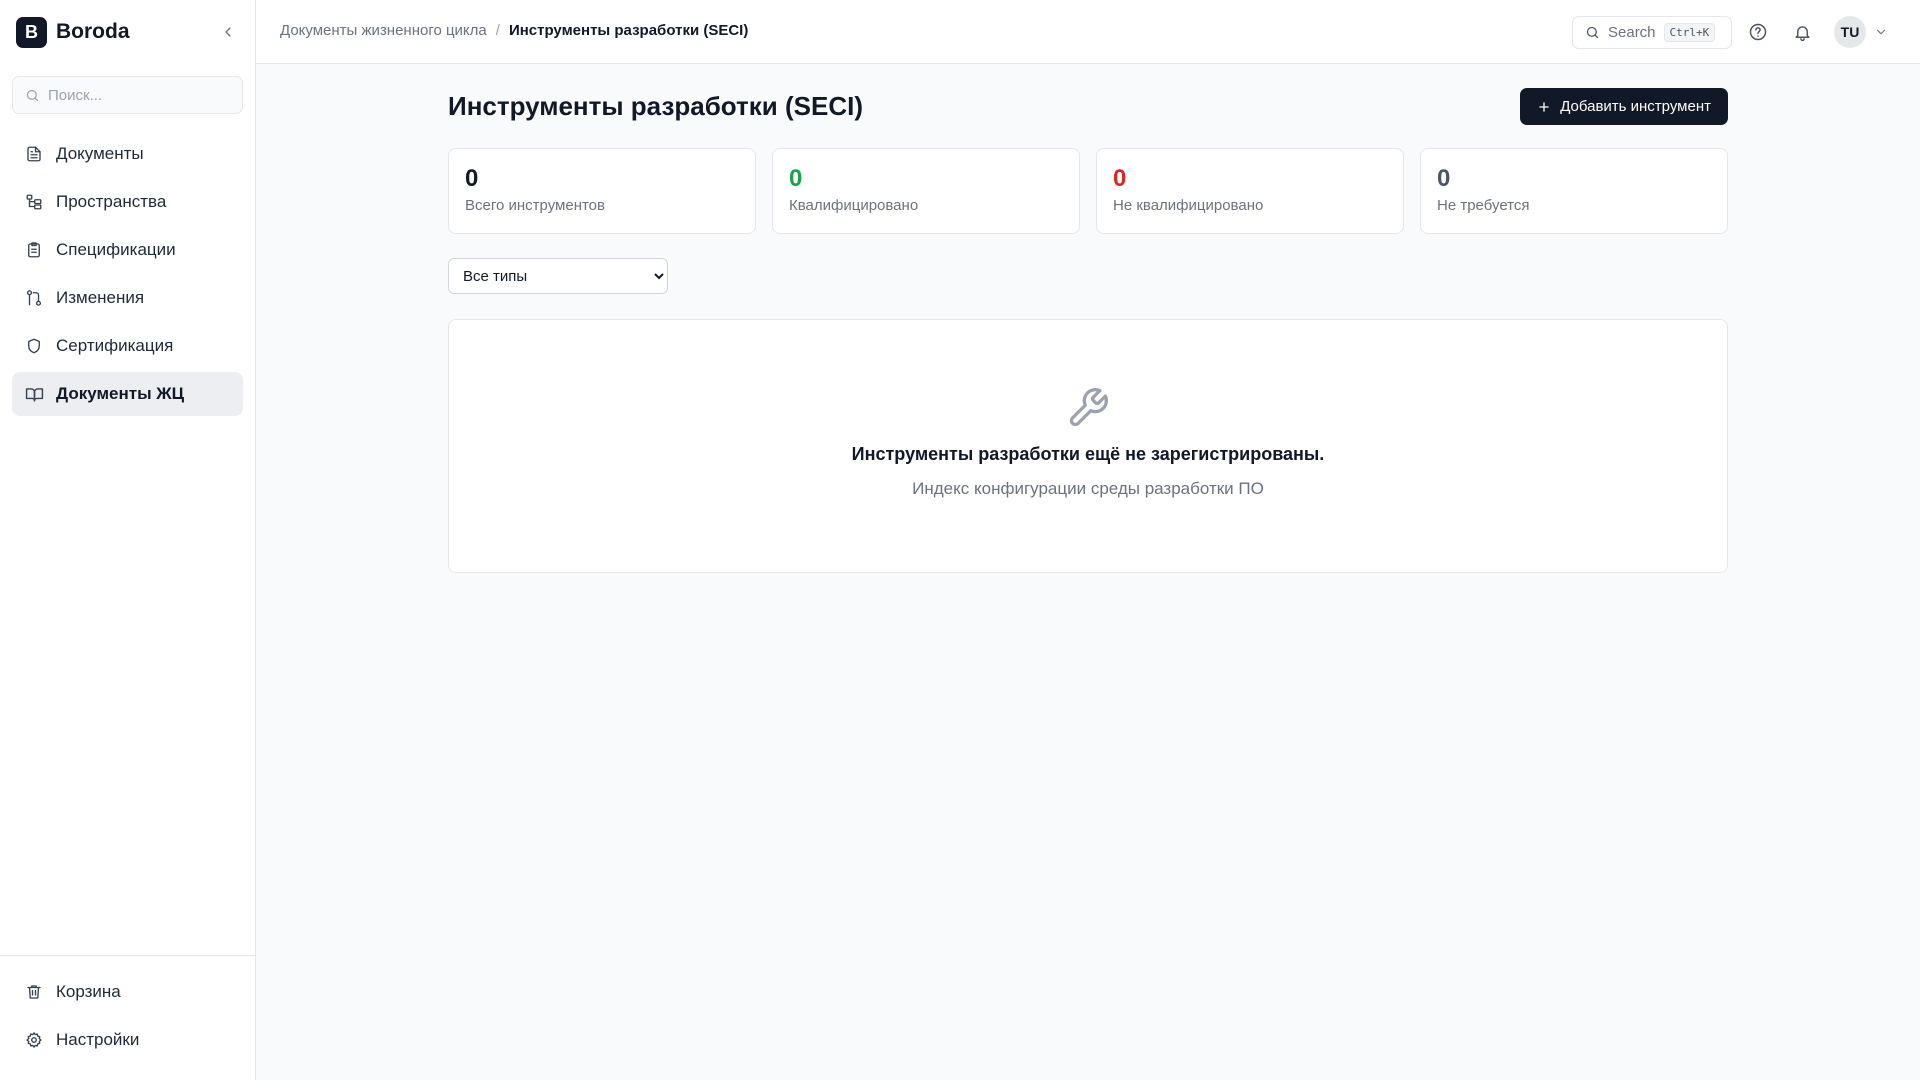 The height and width of the screenshot is (1080, 1920). Describe the element at coordinates (98, 1039) in the screenshot. I see `sidebar-item-label: Настройки` at that location.